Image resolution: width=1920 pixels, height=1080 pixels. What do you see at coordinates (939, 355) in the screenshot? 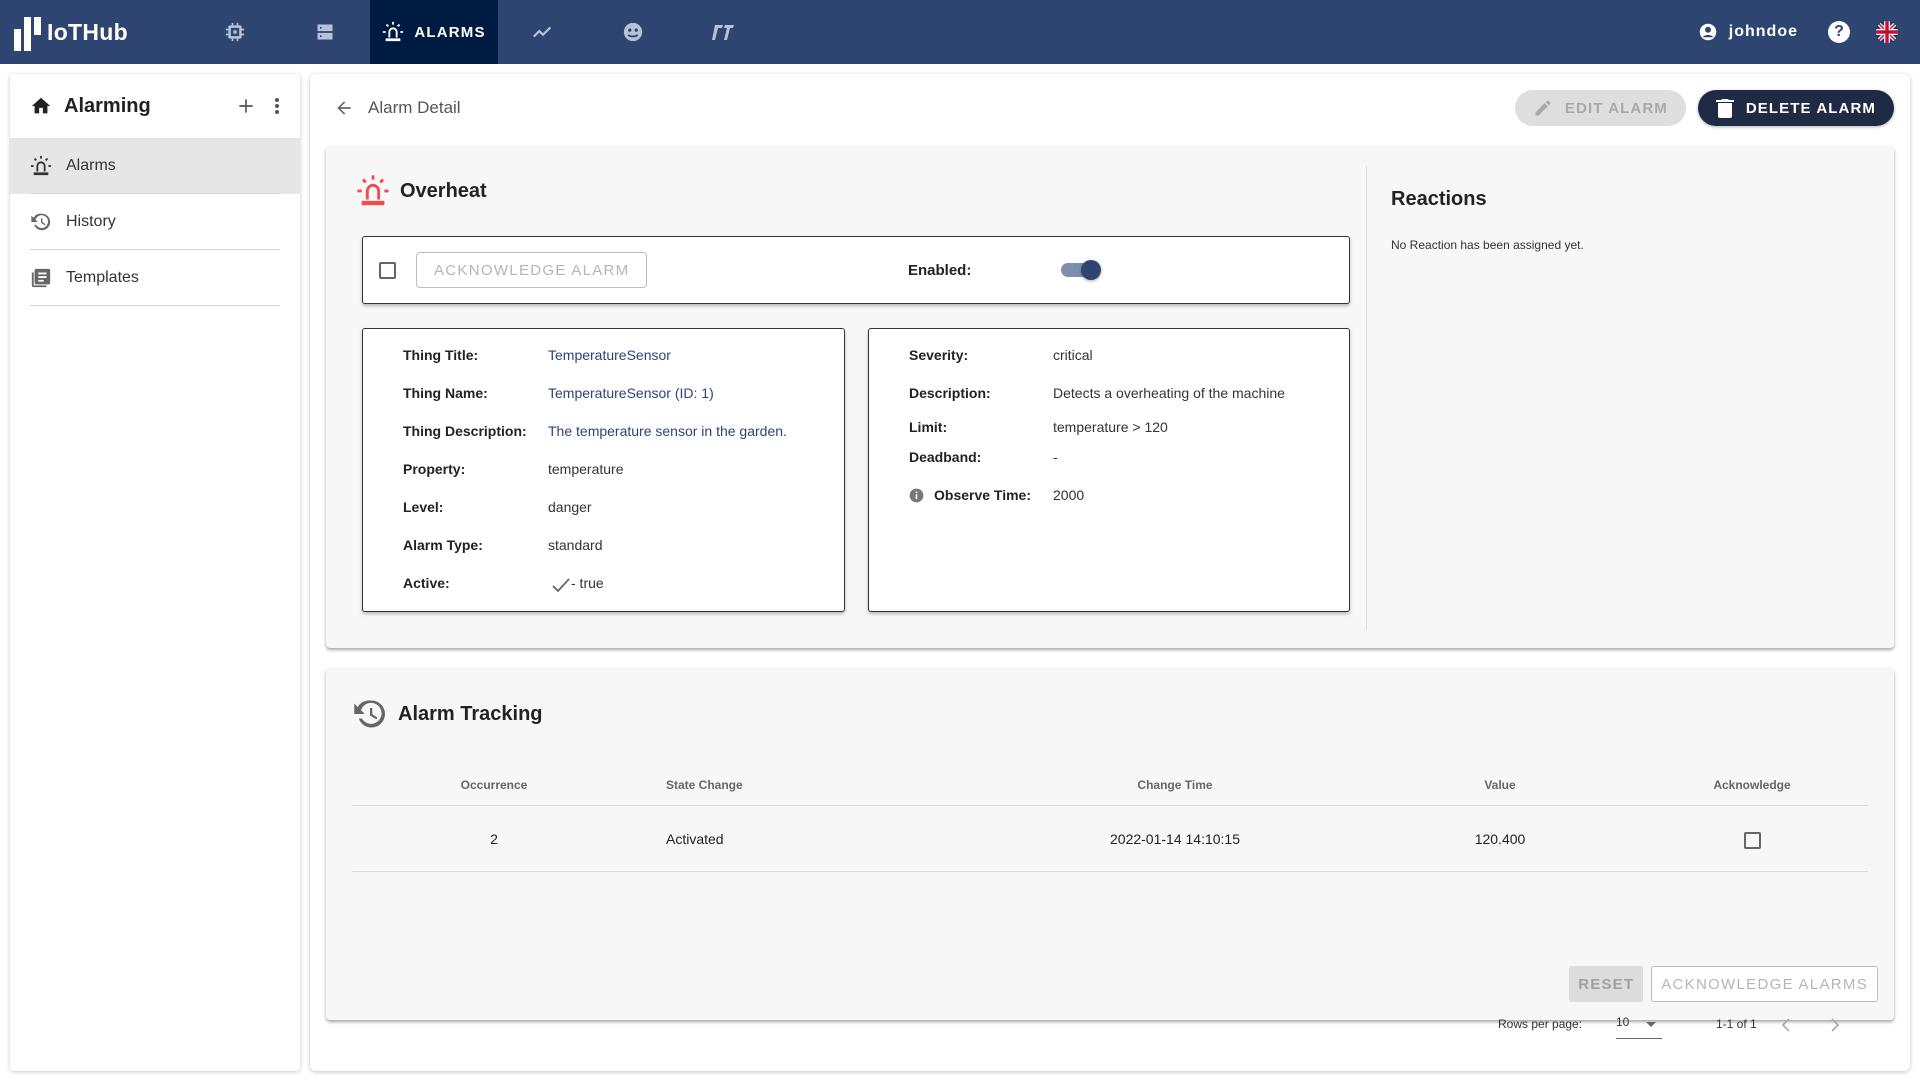
I see `info-key: Severity:` at bounding box center [939, 355].